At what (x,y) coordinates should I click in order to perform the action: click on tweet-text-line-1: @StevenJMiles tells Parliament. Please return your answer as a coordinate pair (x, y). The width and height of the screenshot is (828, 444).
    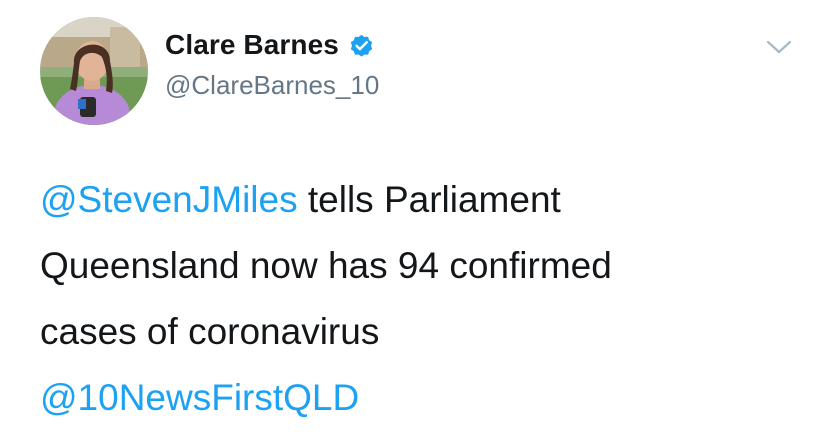
    Looking at the image, I should click on (425, 200).